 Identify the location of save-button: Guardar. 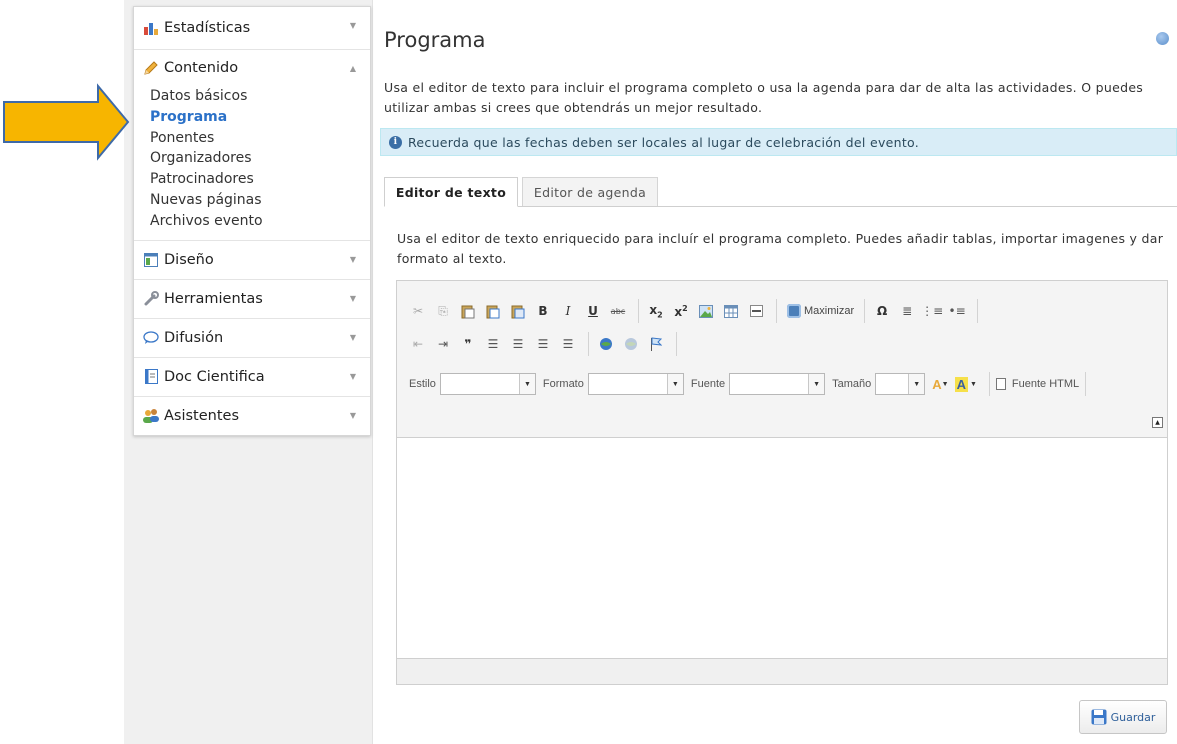
(1123, 717).